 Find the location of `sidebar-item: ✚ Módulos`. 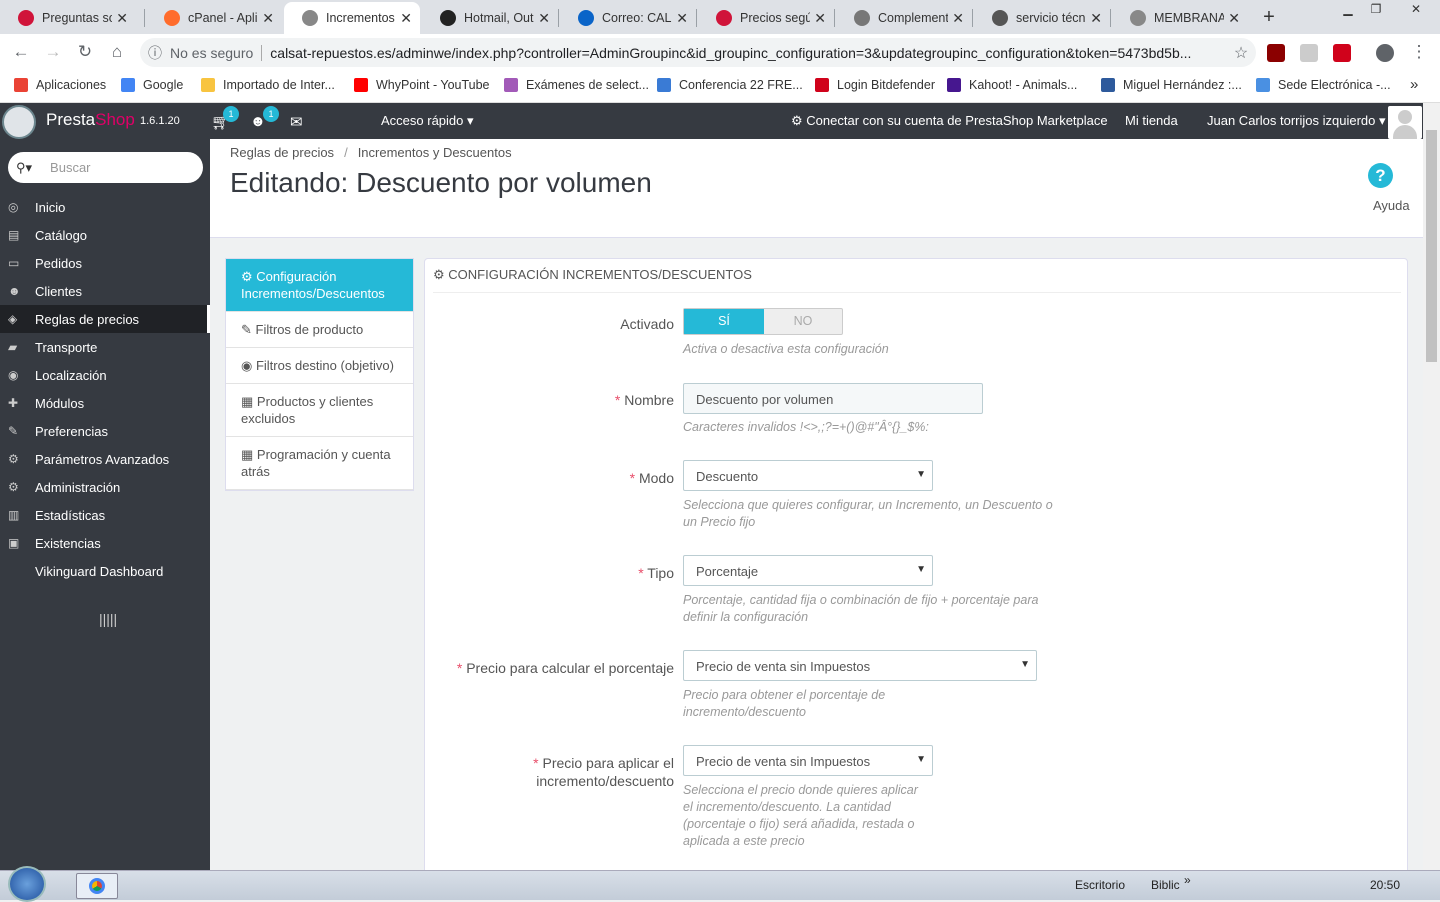

sidebar-item: ✚ Módulos is located at coordinates (105, 403).